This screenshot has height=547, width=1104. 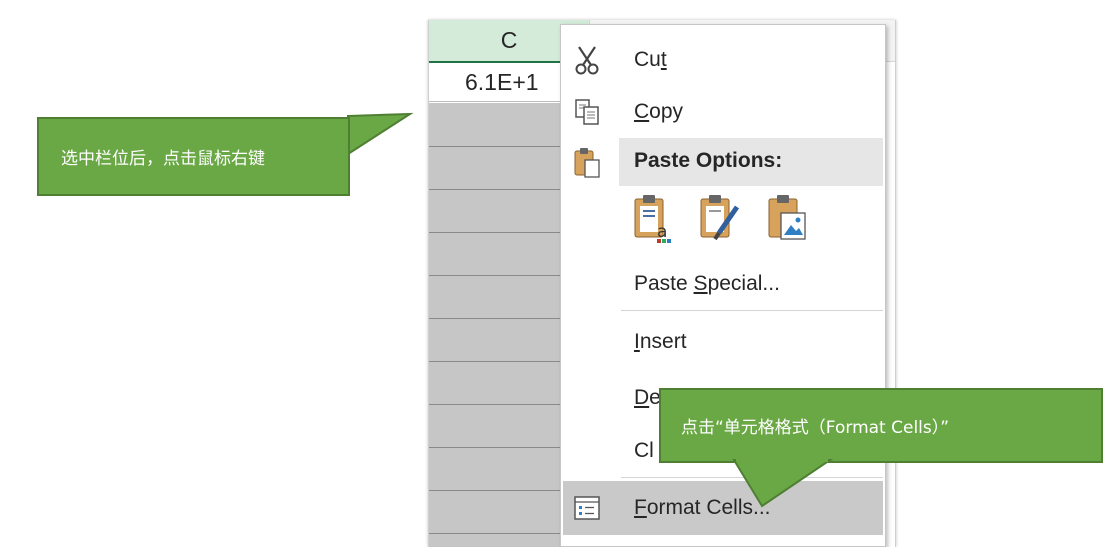 What do you see at coordinates (815, 428) in the screenshot?
I see `callout-format-cells-text: 点击“单元格格式（Format Cells）”` at bounding box center [815, 428].